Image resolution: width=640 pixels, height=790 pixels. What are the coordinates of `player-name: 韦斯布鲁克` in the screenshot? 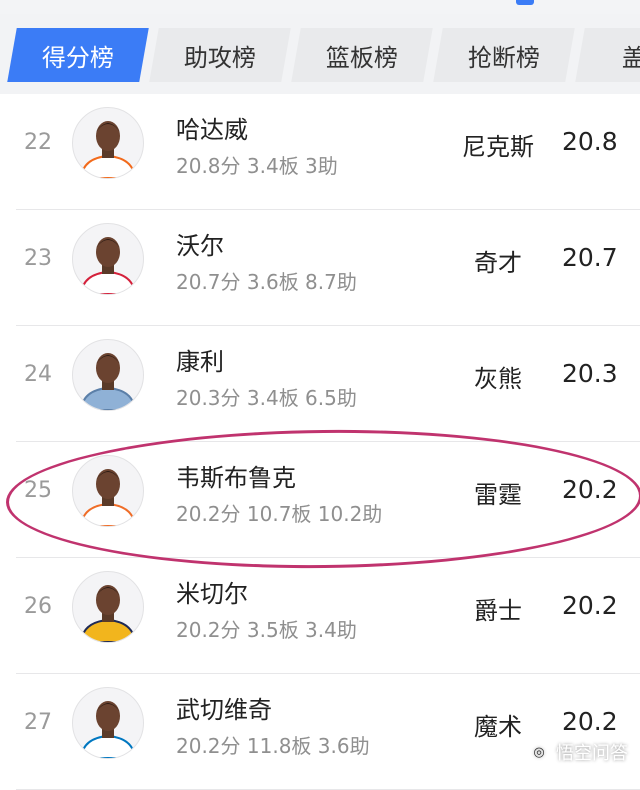 It's located at (236, 478).